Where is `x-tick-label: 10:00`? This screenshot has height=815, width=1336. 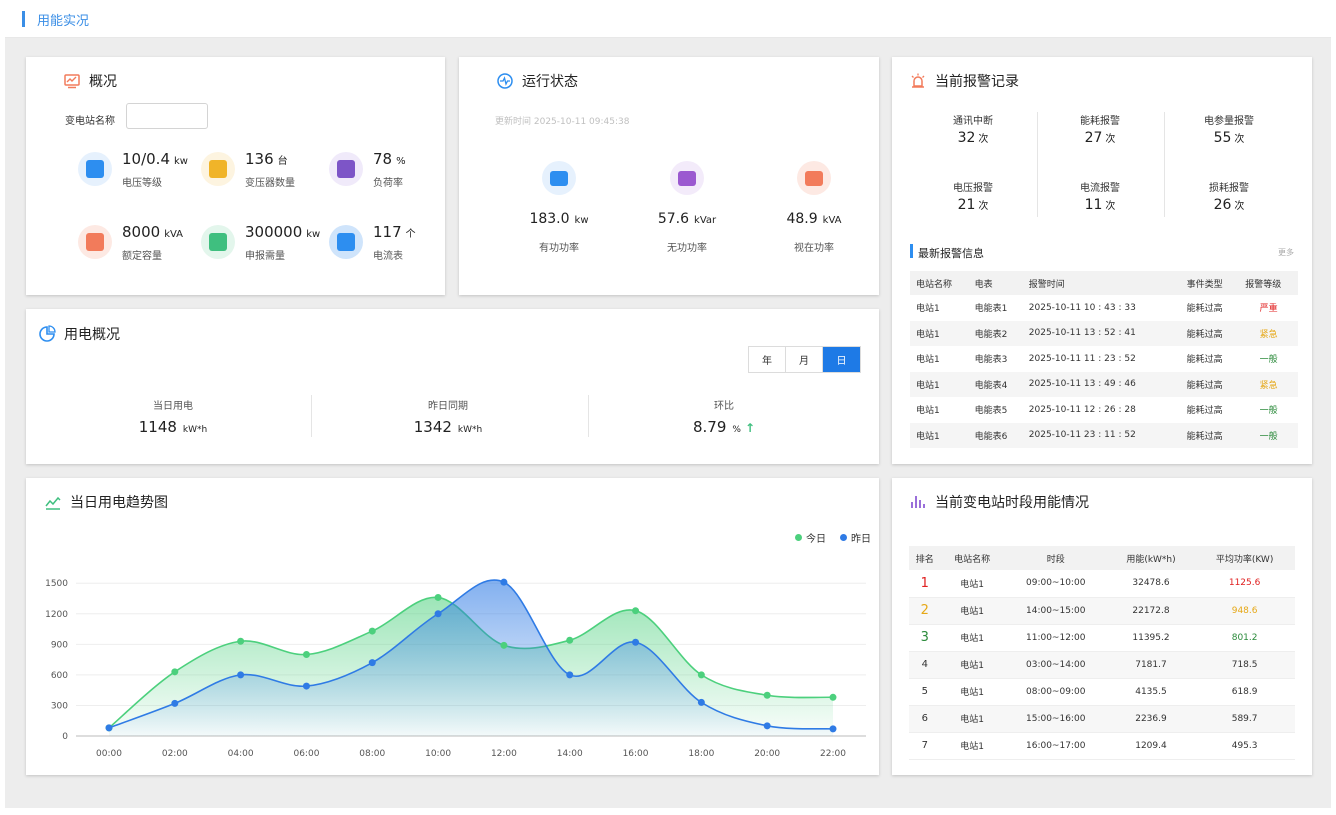 x-tick-label: 10:00 is located at coordinates (438, 754).